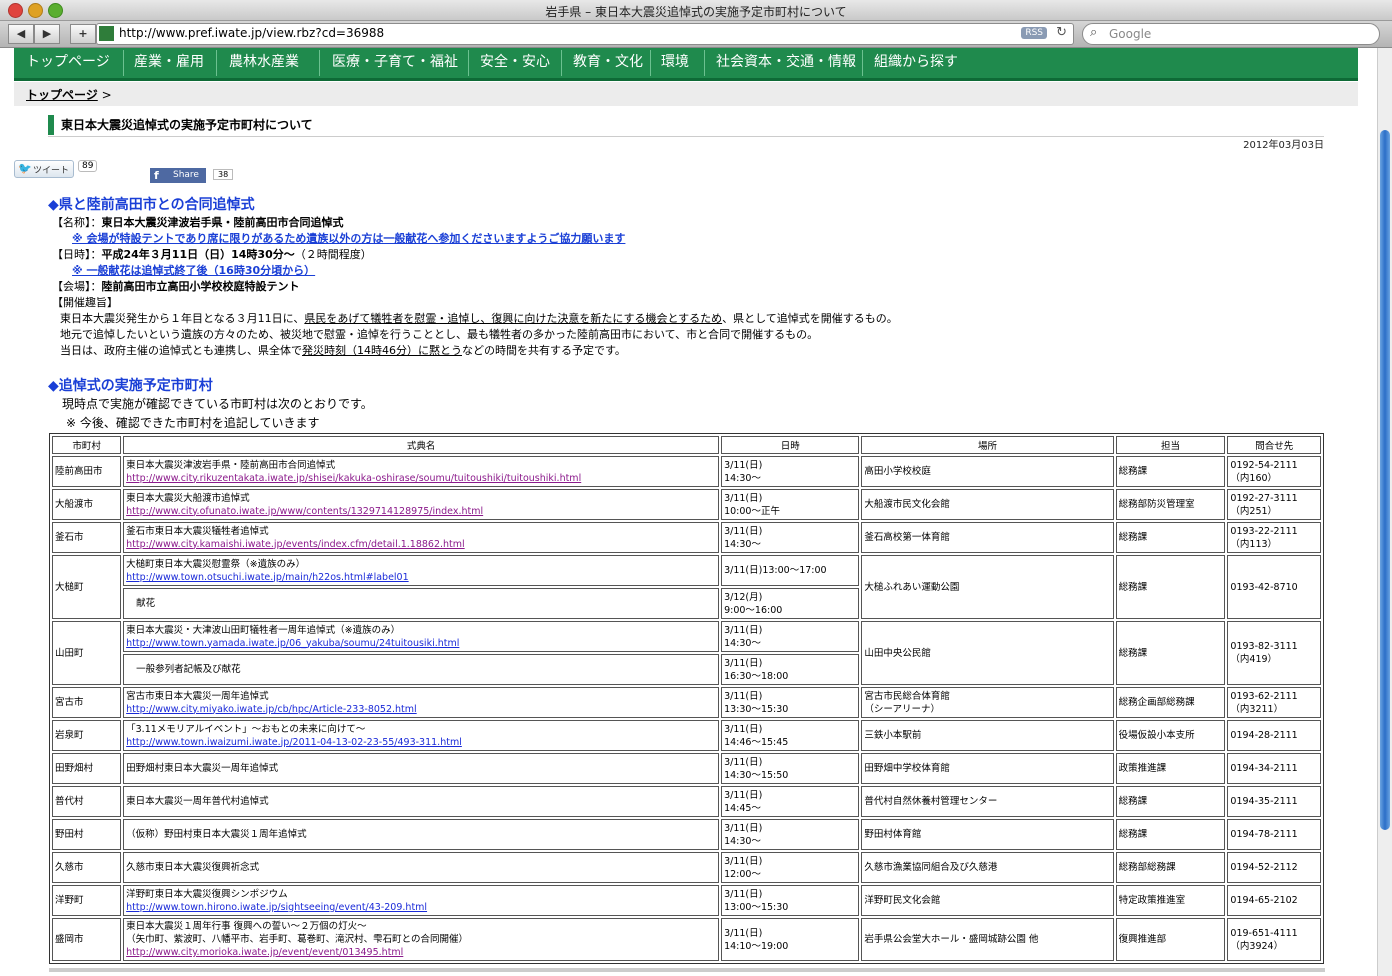 The image size is (1392, 976). Describe the element at coordinates (753, 610) in the screenshot. I see `time-text: 9:00～16:00` at that location.